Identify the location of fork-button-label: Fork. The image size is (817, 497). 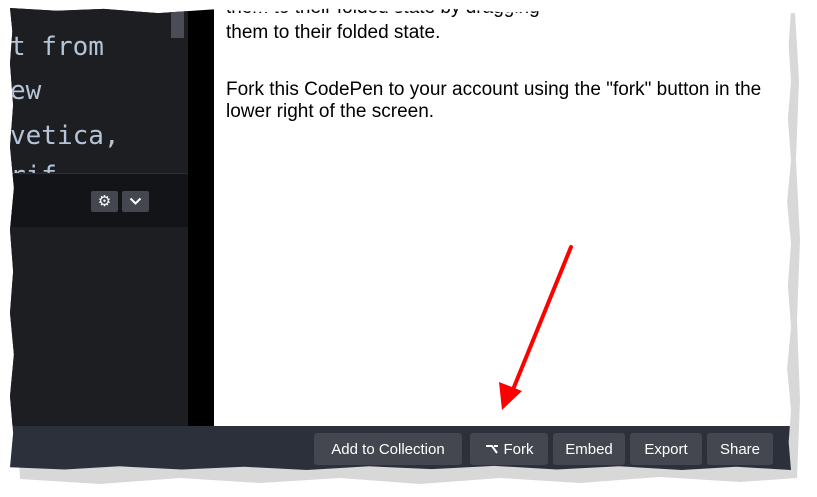
(518, 449).